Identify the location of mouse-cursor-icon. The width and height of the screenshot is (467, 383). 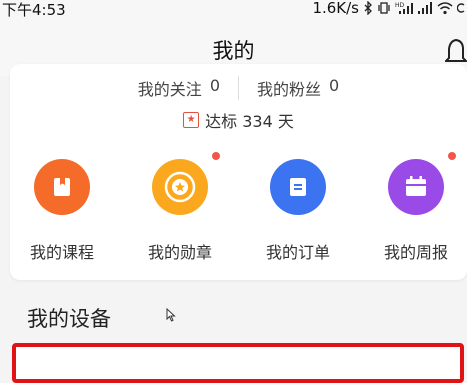
(171, 315).